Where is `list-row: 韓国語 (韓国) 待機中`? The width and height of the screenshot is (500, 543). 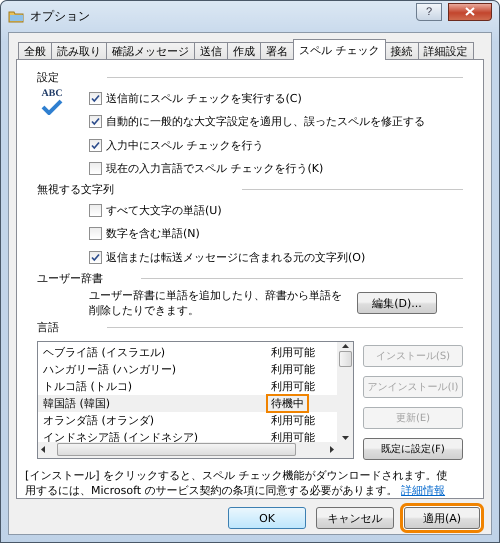
list-row: 韓国語 (韓国) 待機中 is located at coordinates (187, 403).